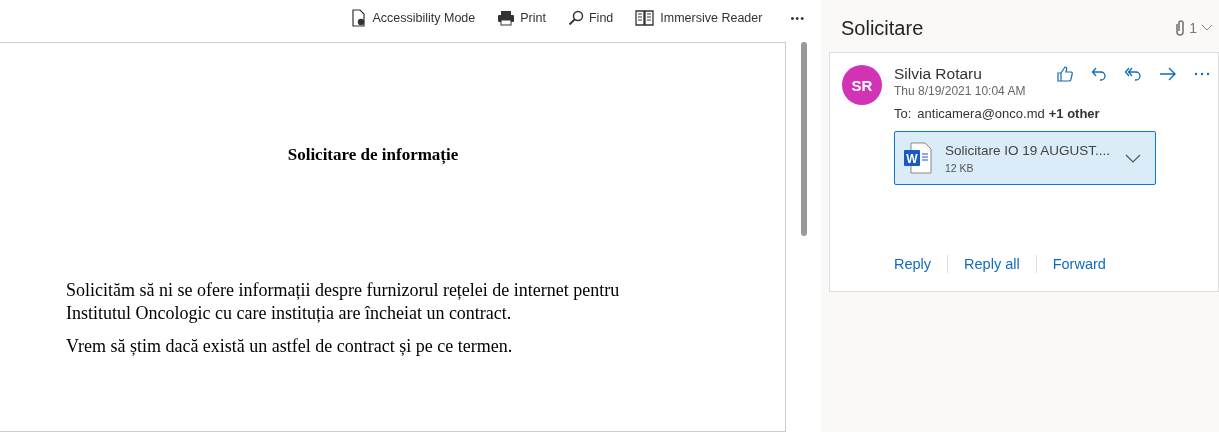 Image resolution: width=1219 pixels, height=432 pixels. Describe the element at coordinates (343, 302) in the screenshot. I see `document-paragraph: Solicităm să ni se ofere informații despre furnizorul rețelei de internet pentru Institutul Oncologic cu care instituția are încheiat un contract.` at that location.